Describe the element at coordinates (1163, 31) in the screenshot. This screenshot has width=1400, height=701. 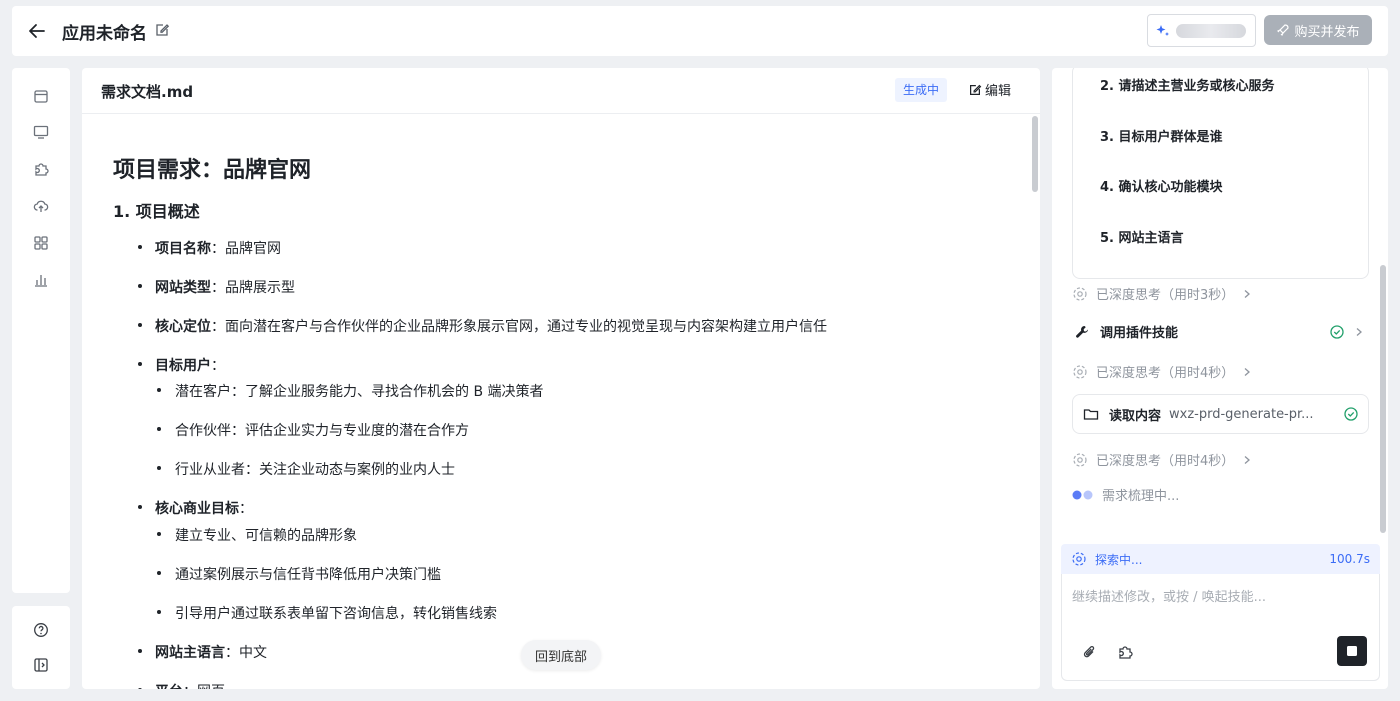
I see `sparkle-icon` at that location.